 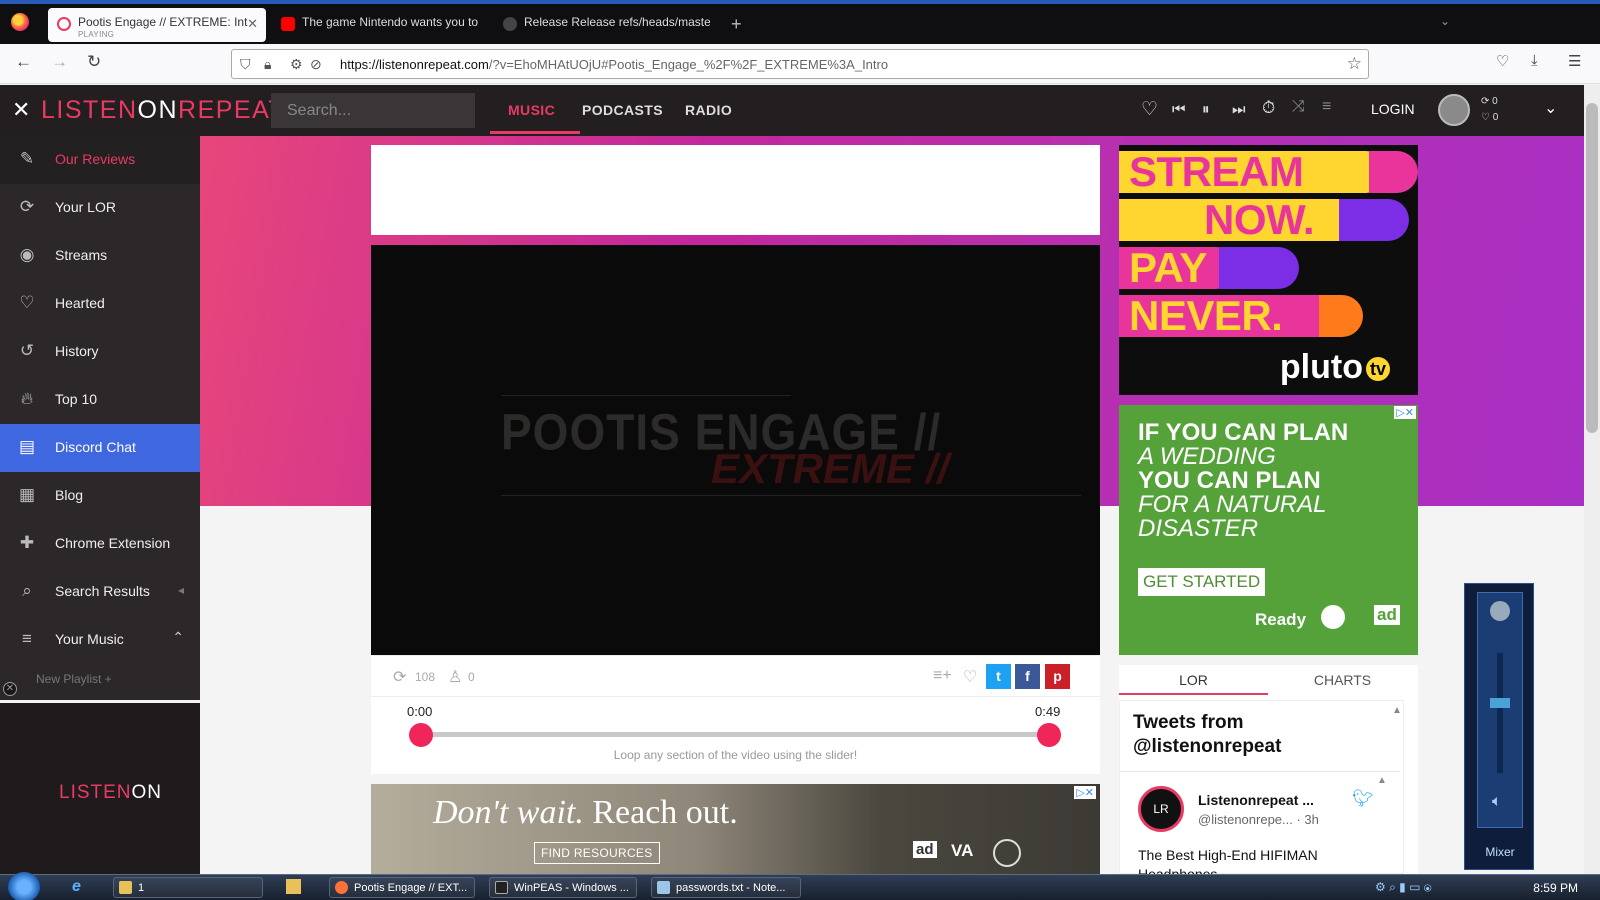 What do you see at coordinates (20, 22) in the screenshot?
I see `firefox-icon` at bounding box center [20, 22].